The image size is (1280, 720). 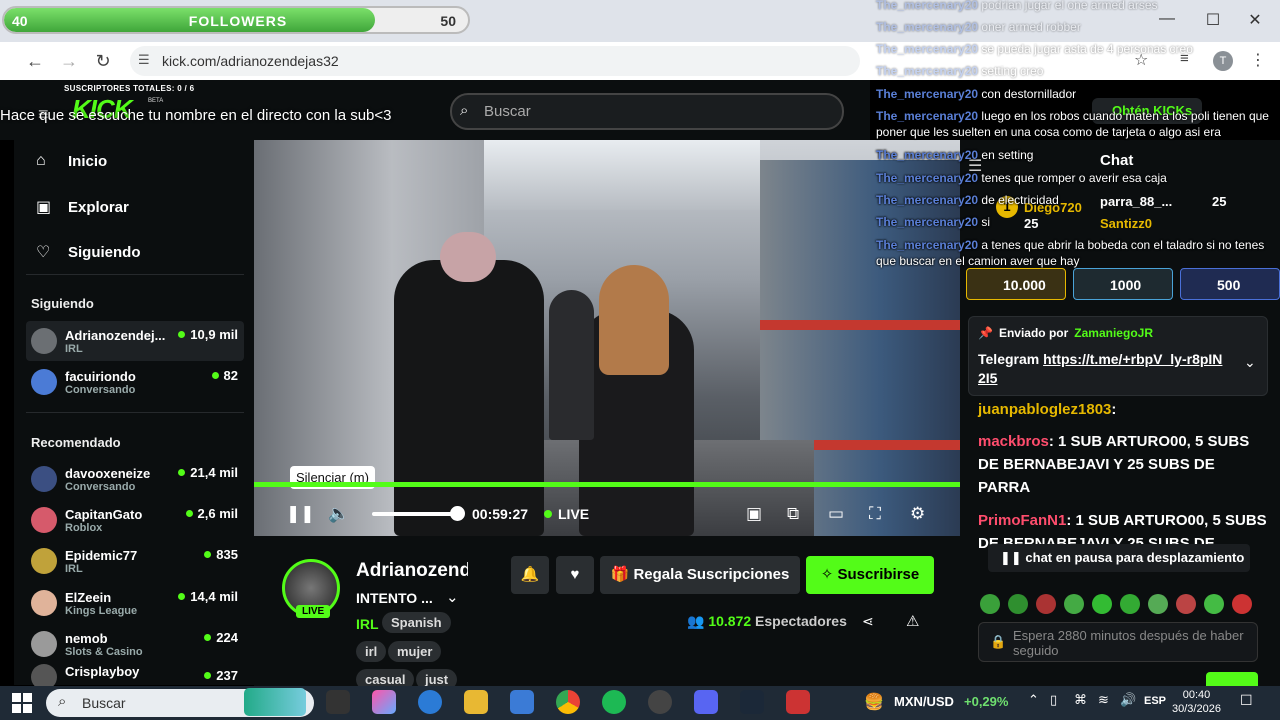 I want to click on emote-bar, so click(x=1120, y=605).